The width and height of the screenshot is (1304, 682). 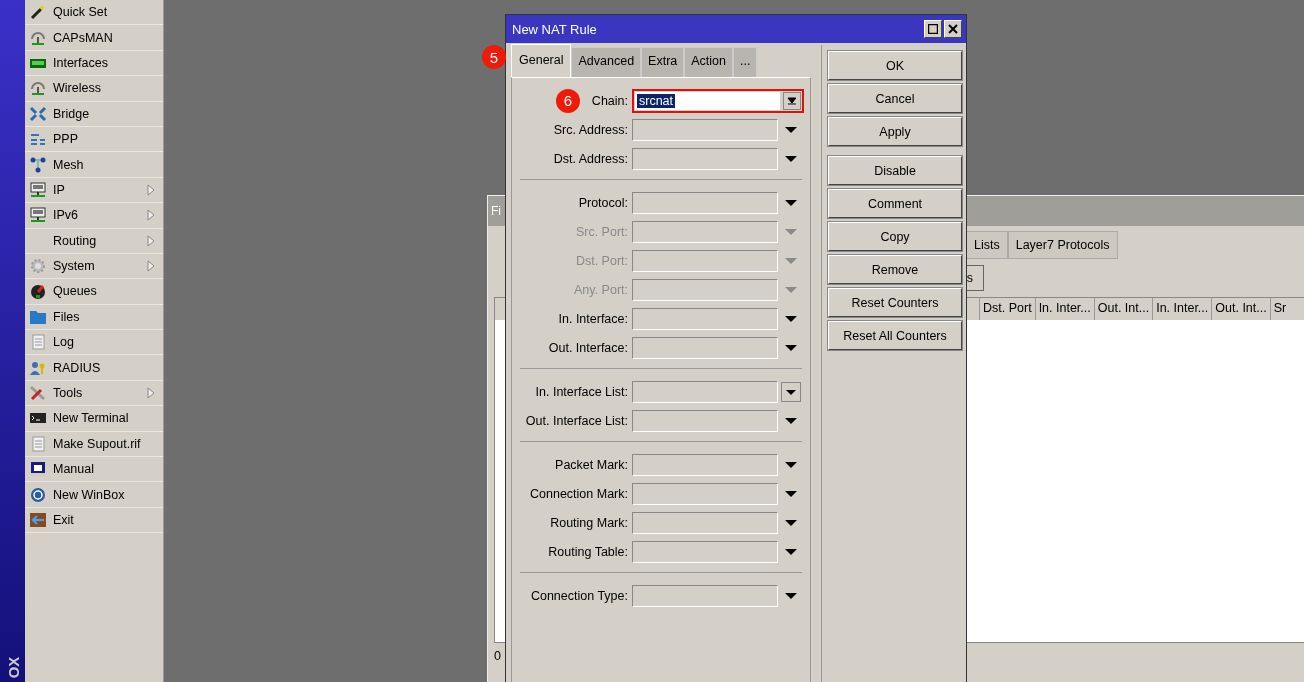 I want to click on menu-item: Routing, so click(x=94, y=241).